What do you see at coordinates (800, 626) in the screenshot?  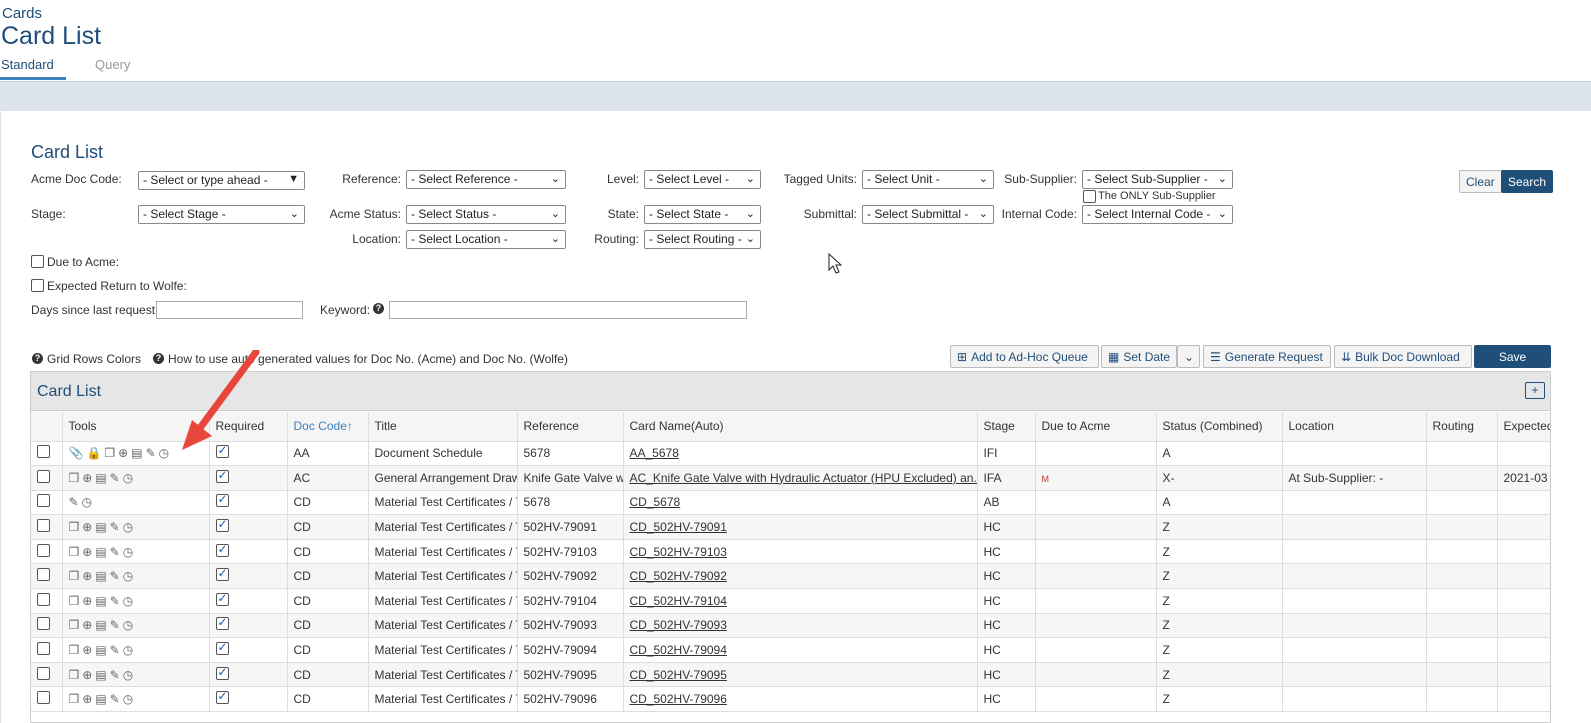 I see `card-name-cell: CD_502HV-79093` at bounding box center [800, 626].